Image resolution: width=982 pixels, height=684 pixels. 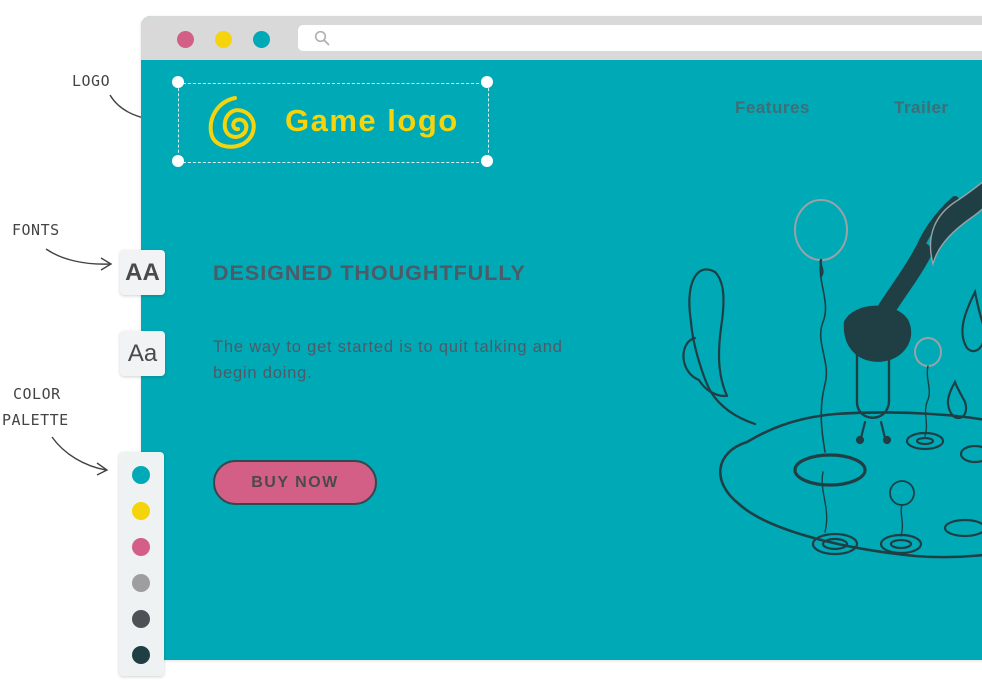 What do you see at coordinates (261, 39) in the screenshot?
I see `window-maximize-dot` at bounding box center [261, 39].